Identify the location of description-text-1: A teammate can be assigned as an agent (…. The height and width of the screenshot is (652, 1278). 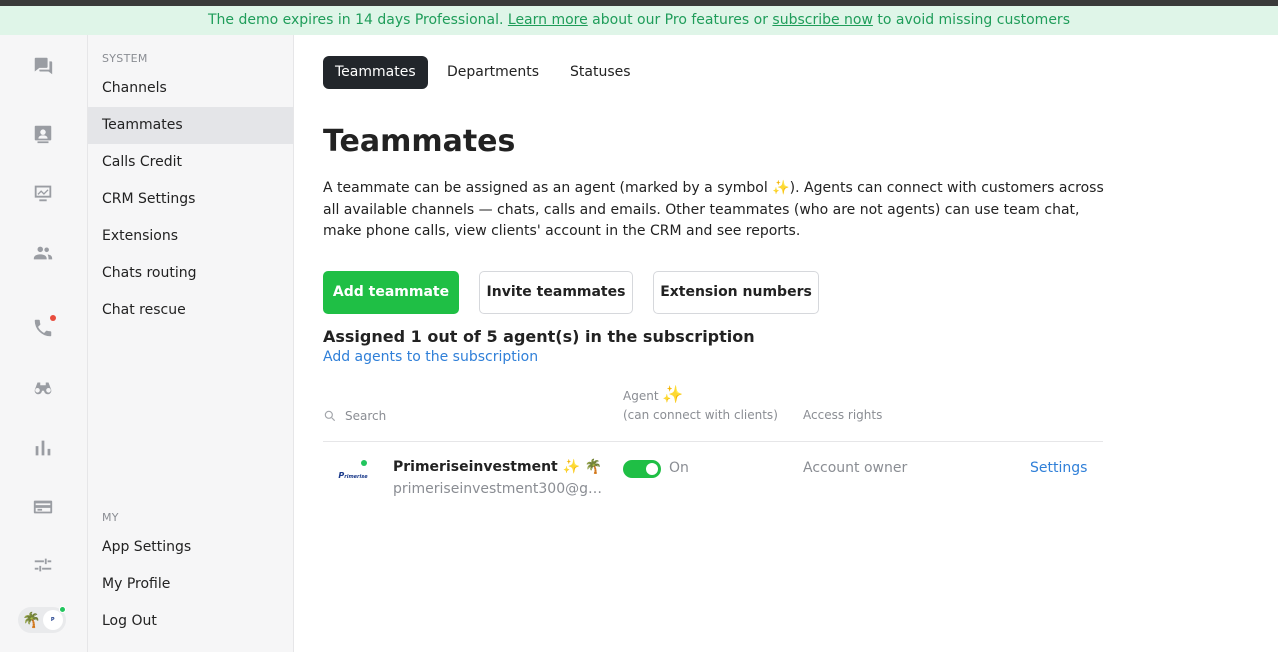
(548, 188).